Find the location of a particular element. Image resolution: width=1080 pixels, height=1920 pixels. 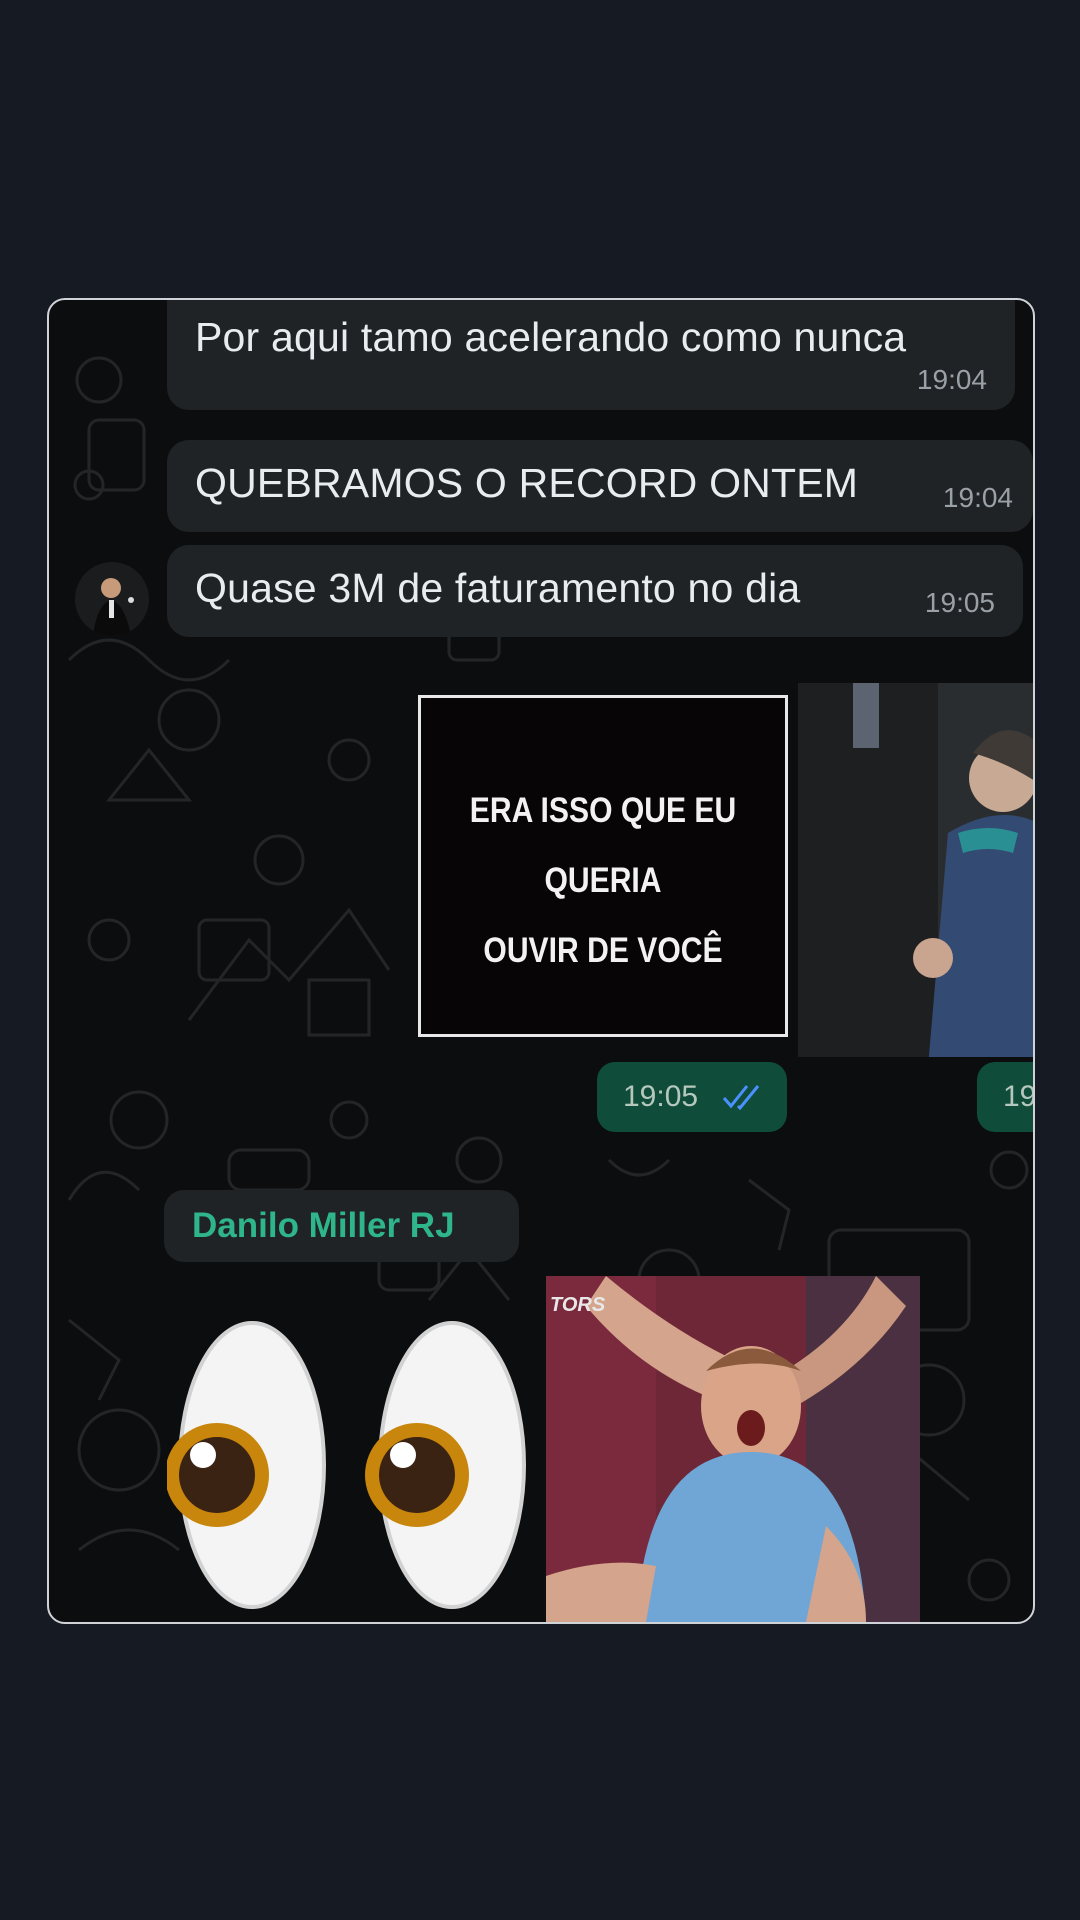

message-bubble: QUEBRAMOS O RECORD ONTEM 19:04 is located at coordinates (600, 486).